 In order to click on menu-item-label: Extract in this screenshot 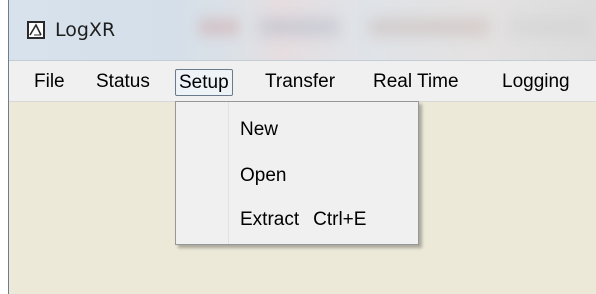, I will do `click(270, 219)`.